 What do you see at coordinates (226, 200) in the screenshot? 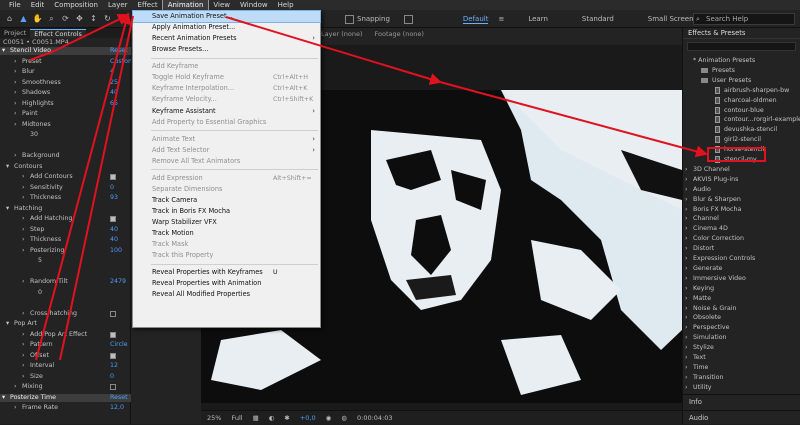
I see `menu-item-track-camera: Track Camera` at bounding box center [226, 200].